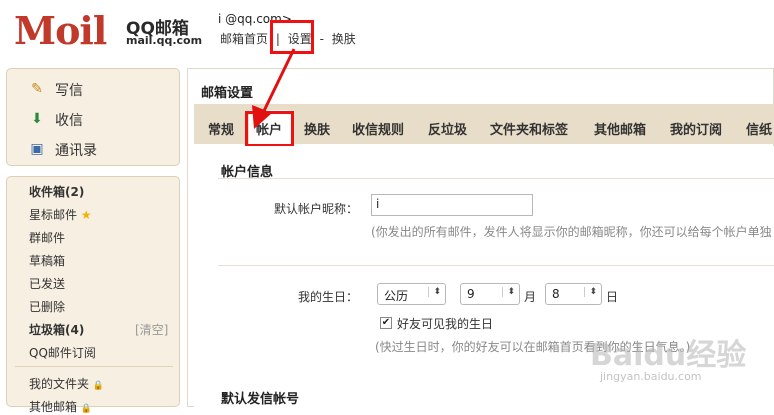 Image resolution: width=774 pixels, height=415 pixels. Describe the element at coordinates (56, 329) in the screenshot. I see `folder-spam: 垃圾箱(4)` at that location.